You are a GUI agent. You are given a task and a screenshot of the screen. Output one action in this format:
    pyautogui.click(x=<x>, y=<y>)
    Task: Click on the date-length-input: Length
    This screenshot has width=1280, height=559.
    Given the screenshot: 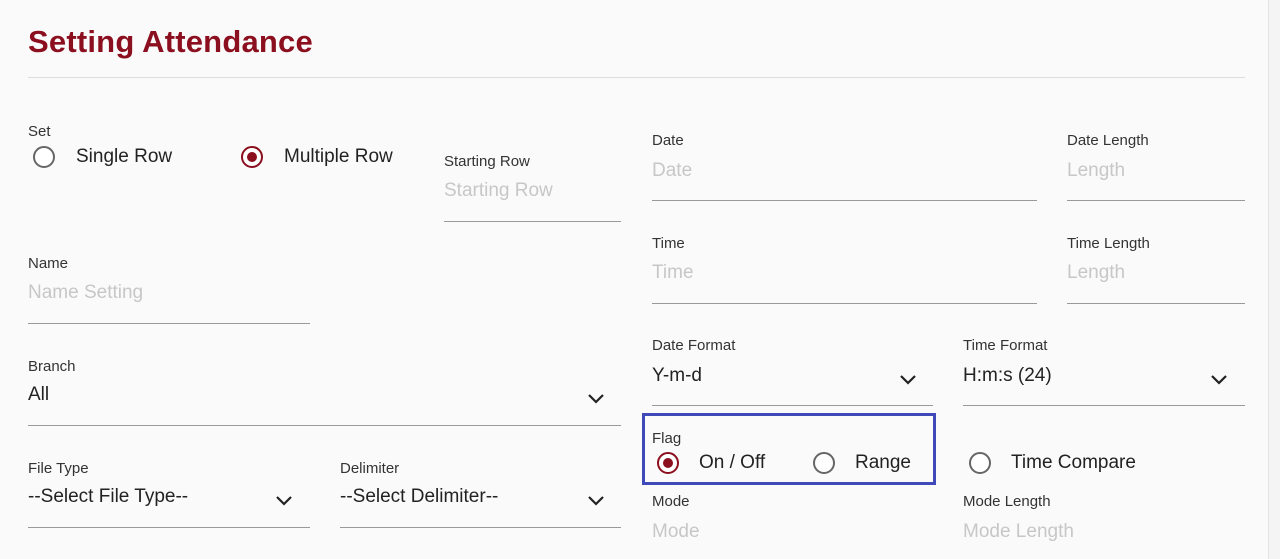 What is the action you would take?
    pyautogui.click(x=1155, y=173)
    